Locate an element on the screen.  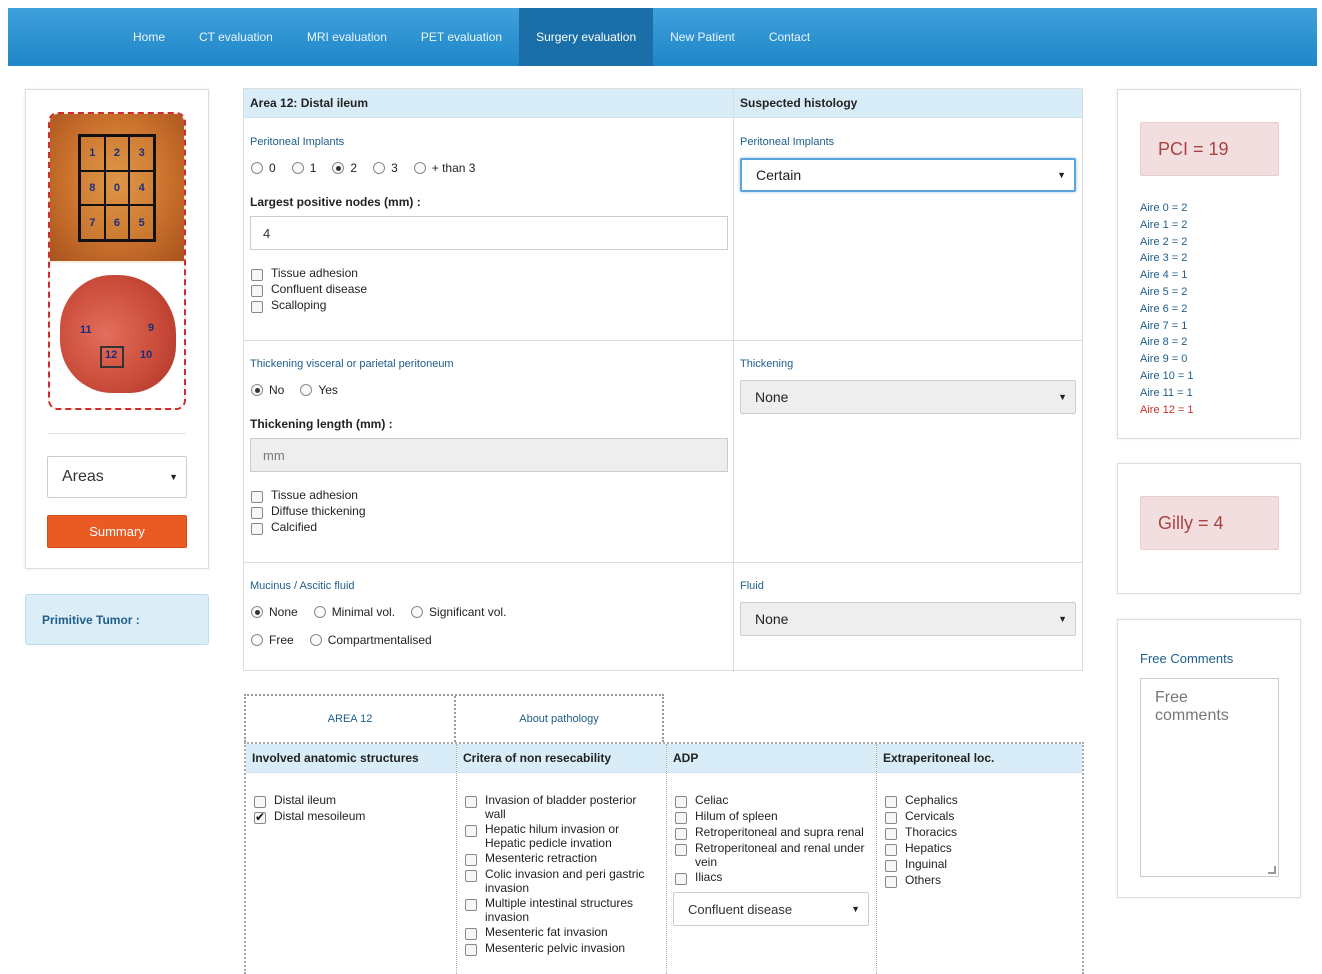
region-2: 2 is located at coordinates (117, 153).